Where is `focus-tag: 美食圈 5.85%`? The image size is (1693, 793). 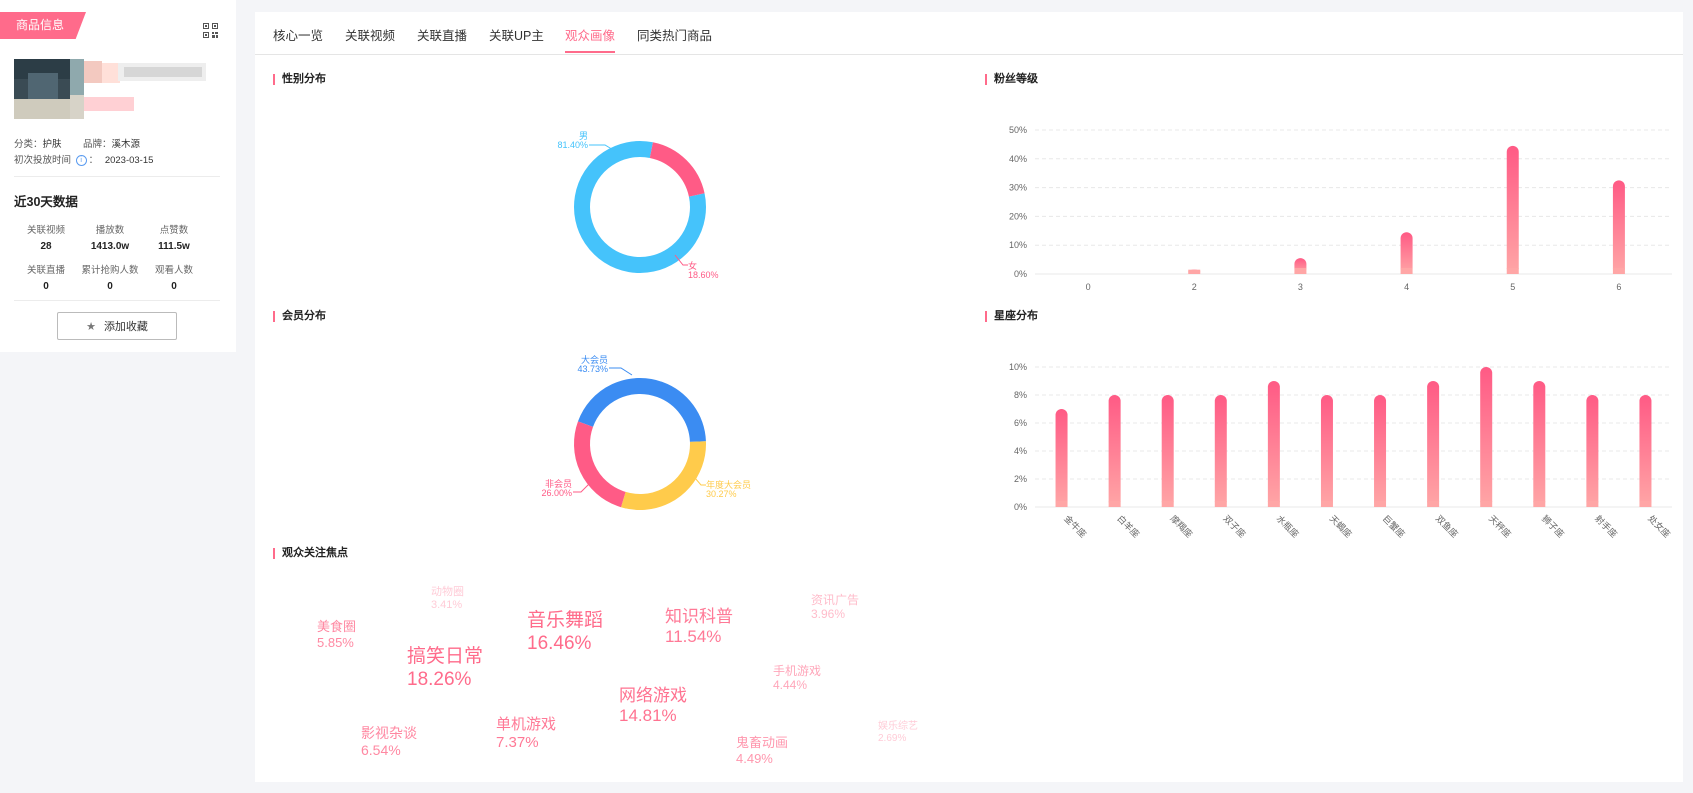
focus-tag: 美食圈 5.85% is located at coordinates (336, 634).